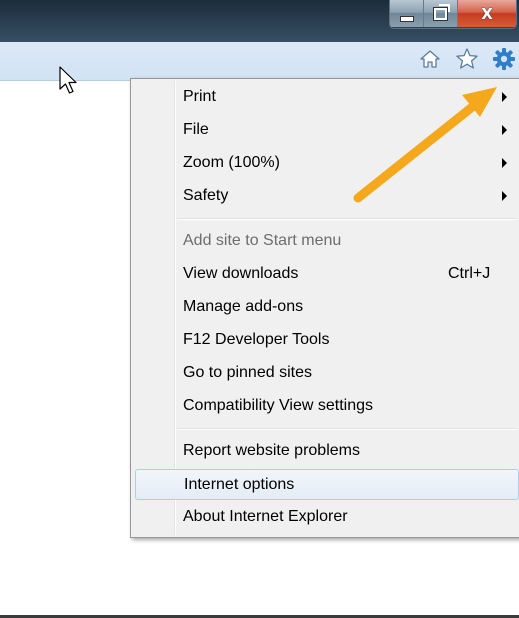 This screenshot has width=519, height=618. I want to click on favorites-button, so click(467, 59).